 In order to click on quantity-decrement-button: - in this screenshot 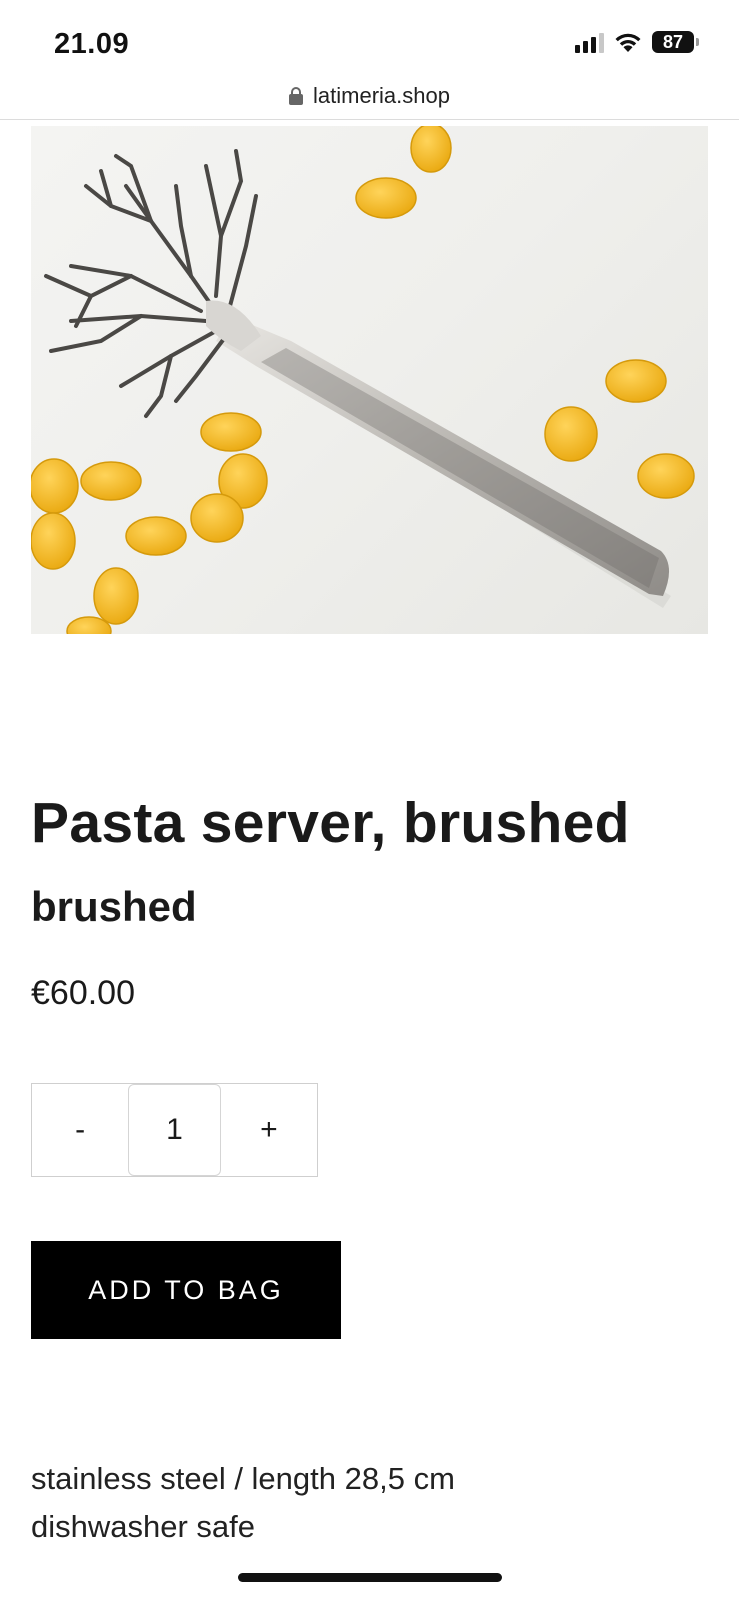, I will do `click(80, 1130)`.